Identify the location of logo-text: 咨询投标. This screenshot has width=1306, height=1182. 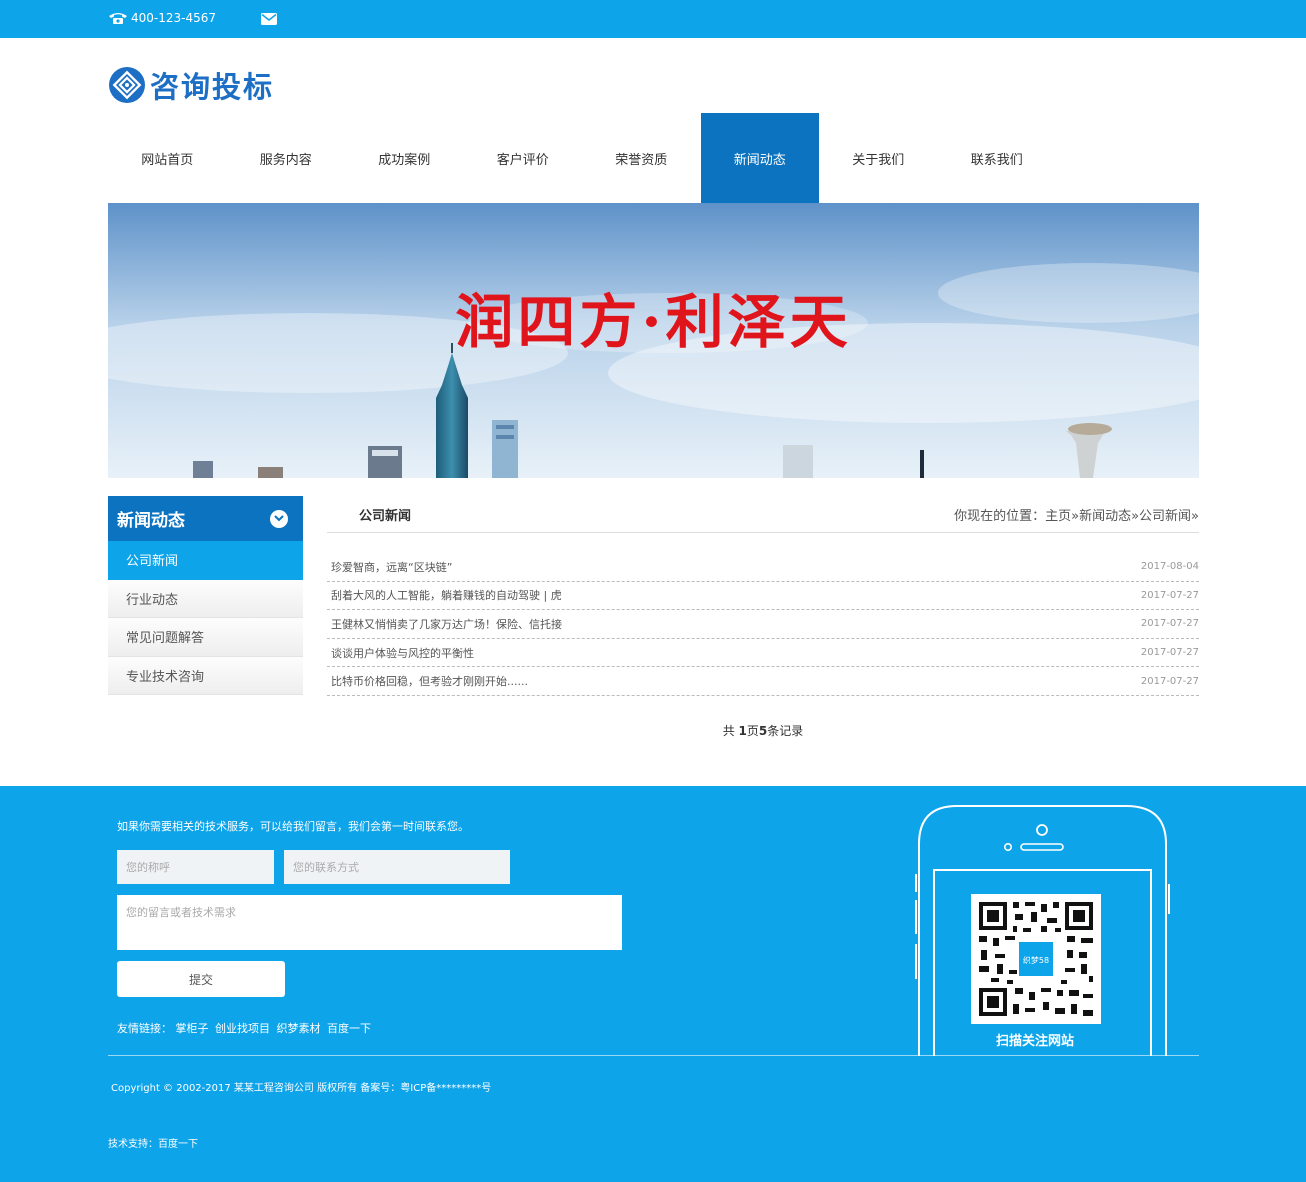
(212, 87).